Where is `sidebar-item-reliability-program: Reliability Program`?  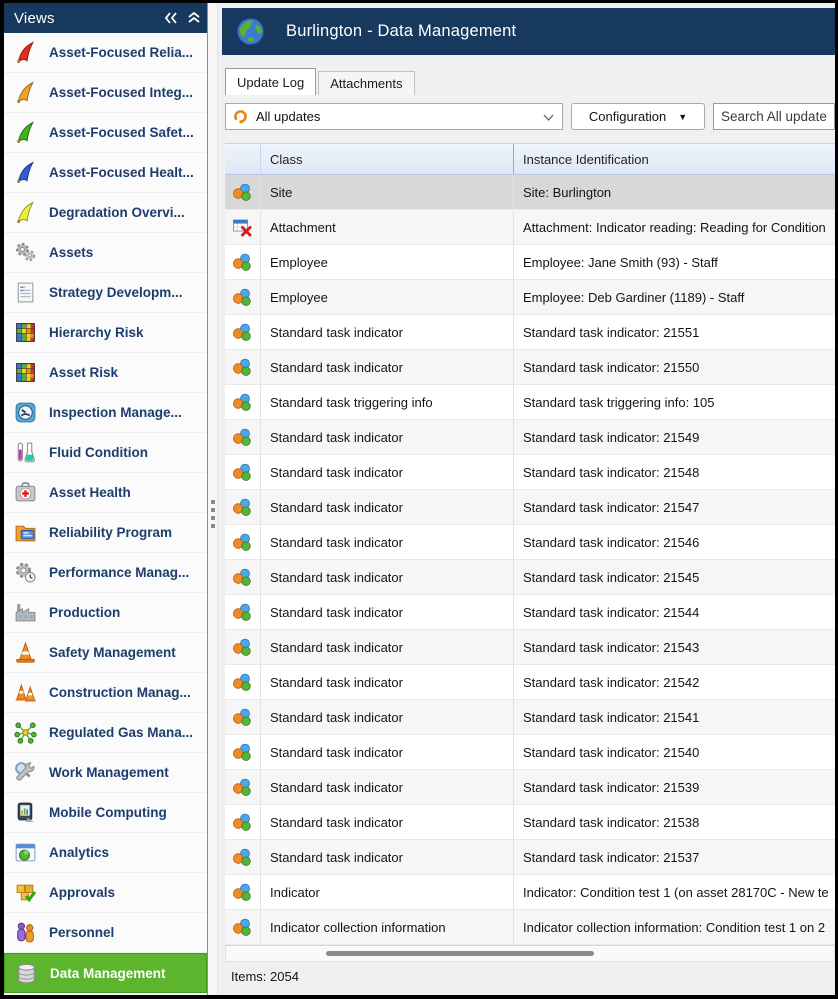
sidebar-item-reliability-program: Reliability Program is located at coordinates (105, 533).